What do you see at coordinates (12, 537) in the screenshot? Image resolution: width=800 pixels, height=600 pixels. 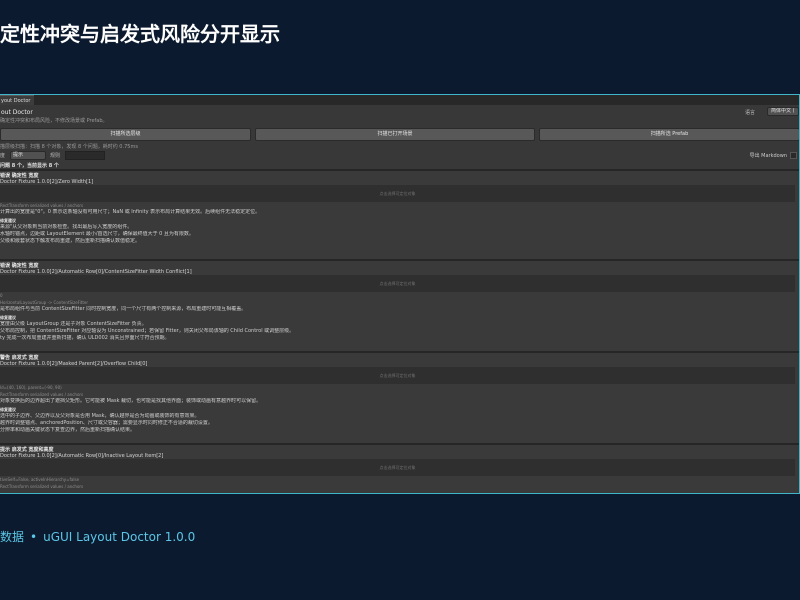 I see `footer-left: 数据` at bounding box center [12, 537].